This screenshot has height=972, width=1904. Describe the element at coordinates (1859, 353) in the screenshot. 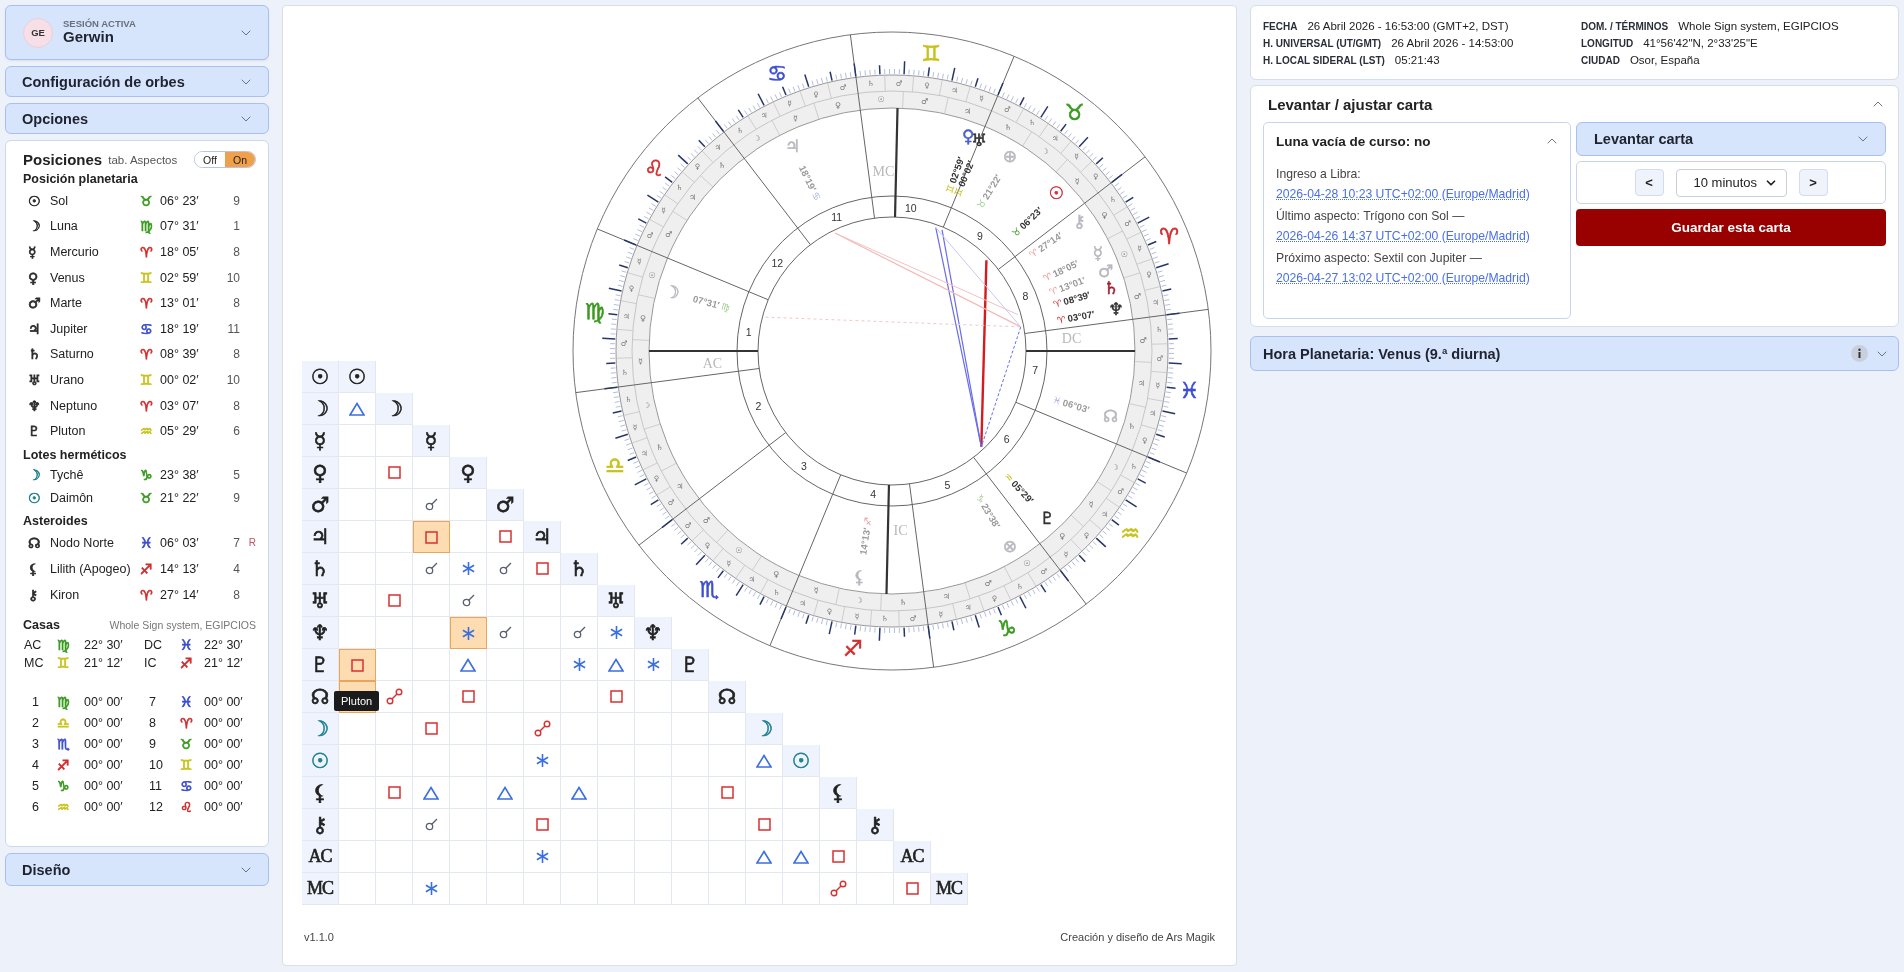

I see `info-icon` at that location.